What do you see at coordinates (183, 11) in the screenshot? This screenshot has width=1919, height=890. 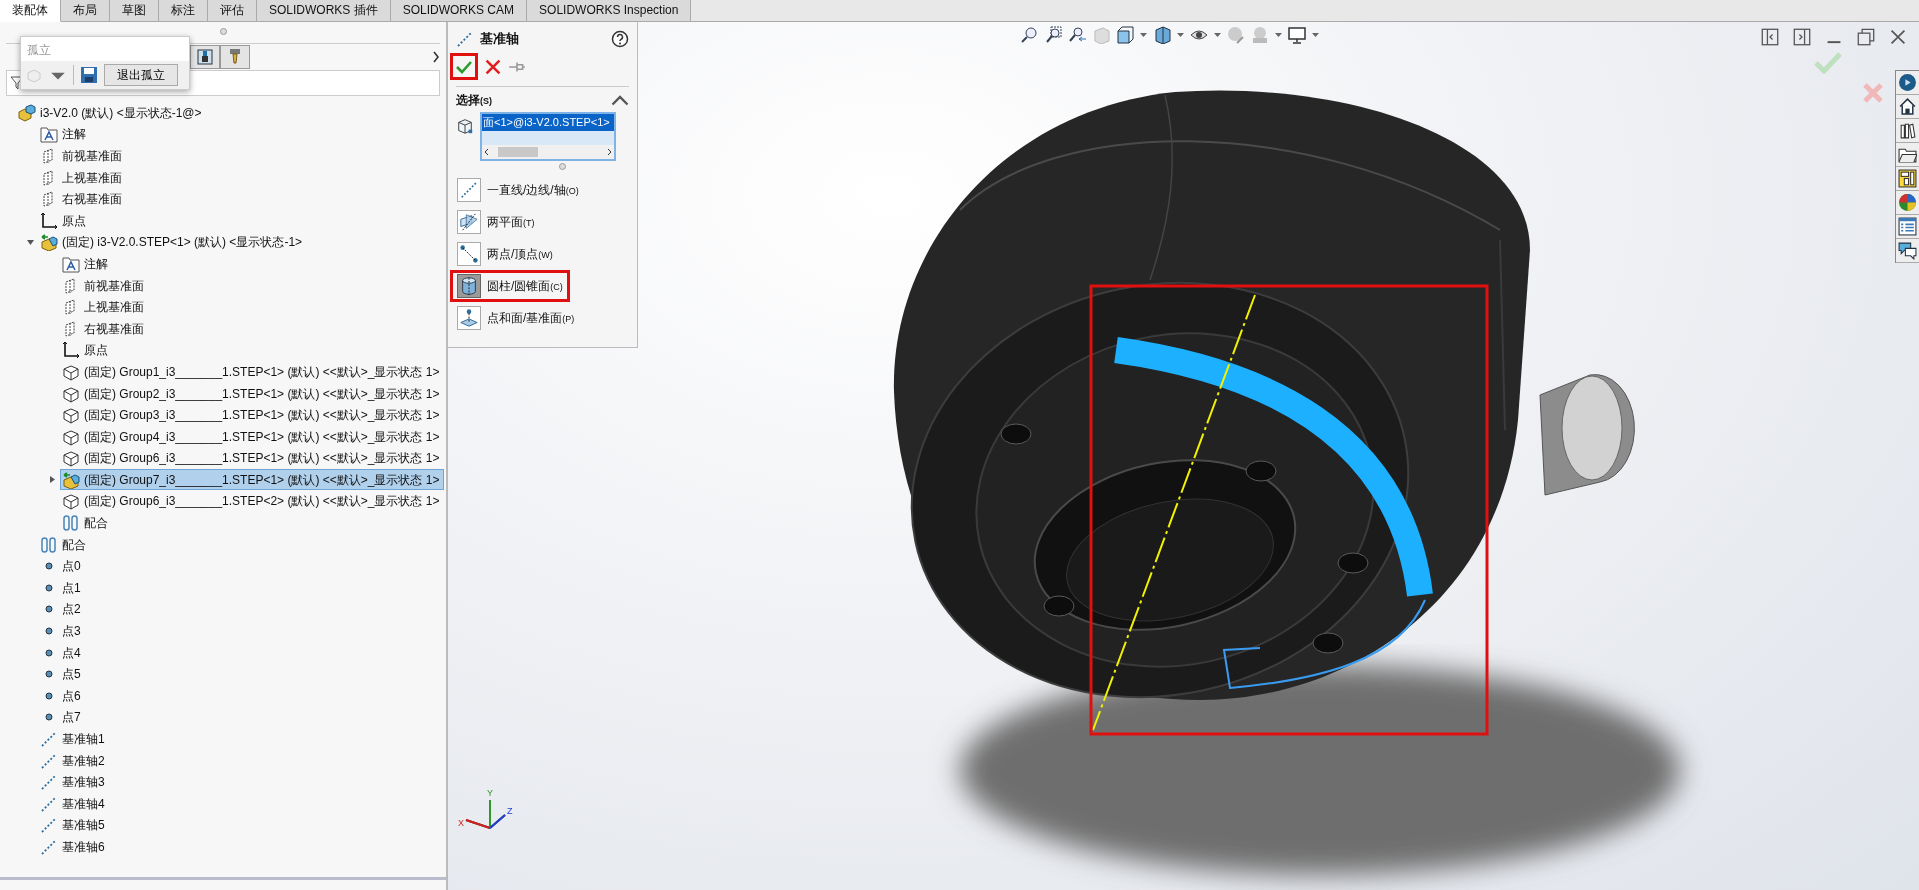 I see `ribbon-tab: 标注` at bounding box center [183, 11].